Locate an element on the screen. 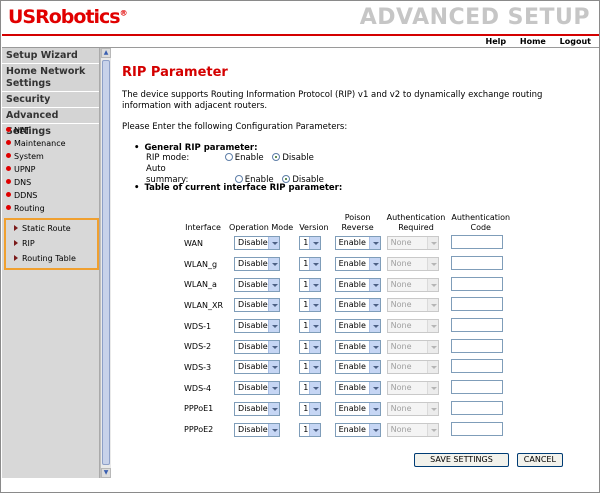 The image size is (600, 493). table-row: PPPoE1 Disable 1 Enable None is located at coordinates (346, 409).